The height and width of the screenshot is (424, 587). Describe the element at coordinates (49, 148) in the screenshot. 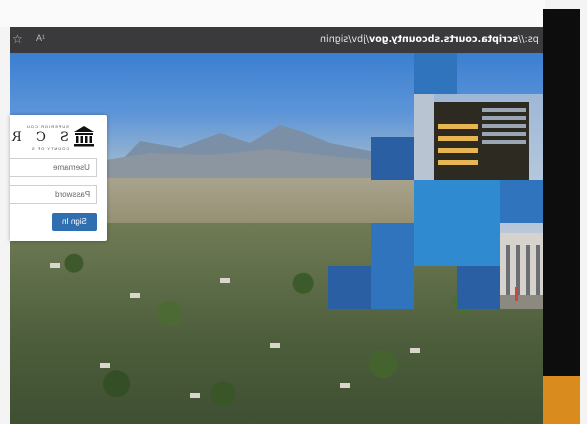

I see `logo-bottom-text: COUNTY OF S` at that location.